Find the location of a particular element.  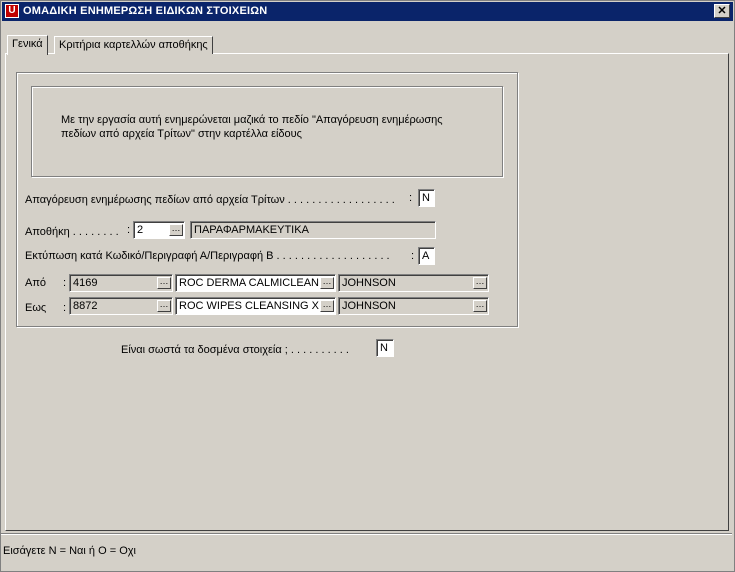

title-bar: U ΟΜΑΔΙΚΗ ΕΝΗΜΕΡΩΣΗ ΕΙΔΙΚΩΝ ΣΤΟΙΧΕΙΩΝ ✕ is located at coordinates (367, 11).